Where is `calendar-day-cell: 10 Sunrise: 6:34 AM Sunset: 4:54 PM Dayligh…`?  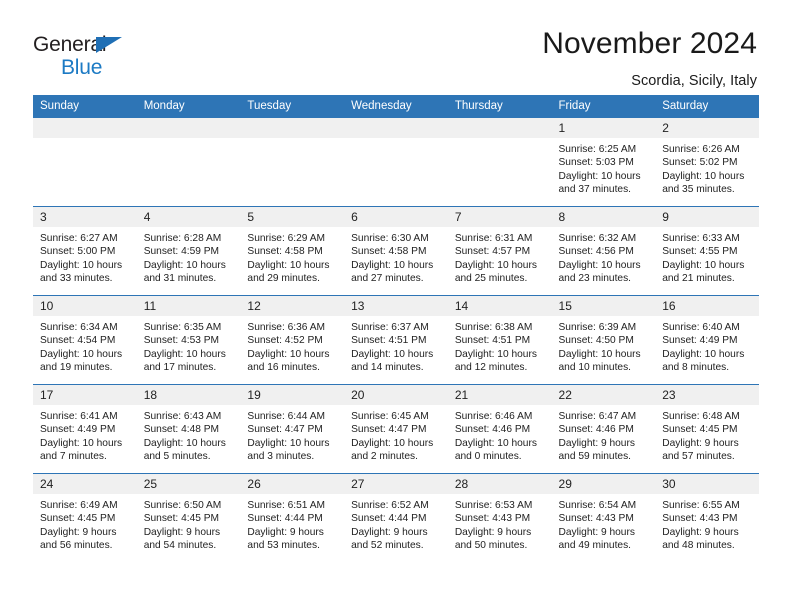 calendar-day-cell: 10 Sunrise: 6:34 AM Sunset: 4:54 PM Dayligh… is located at coordinates (85, 340).